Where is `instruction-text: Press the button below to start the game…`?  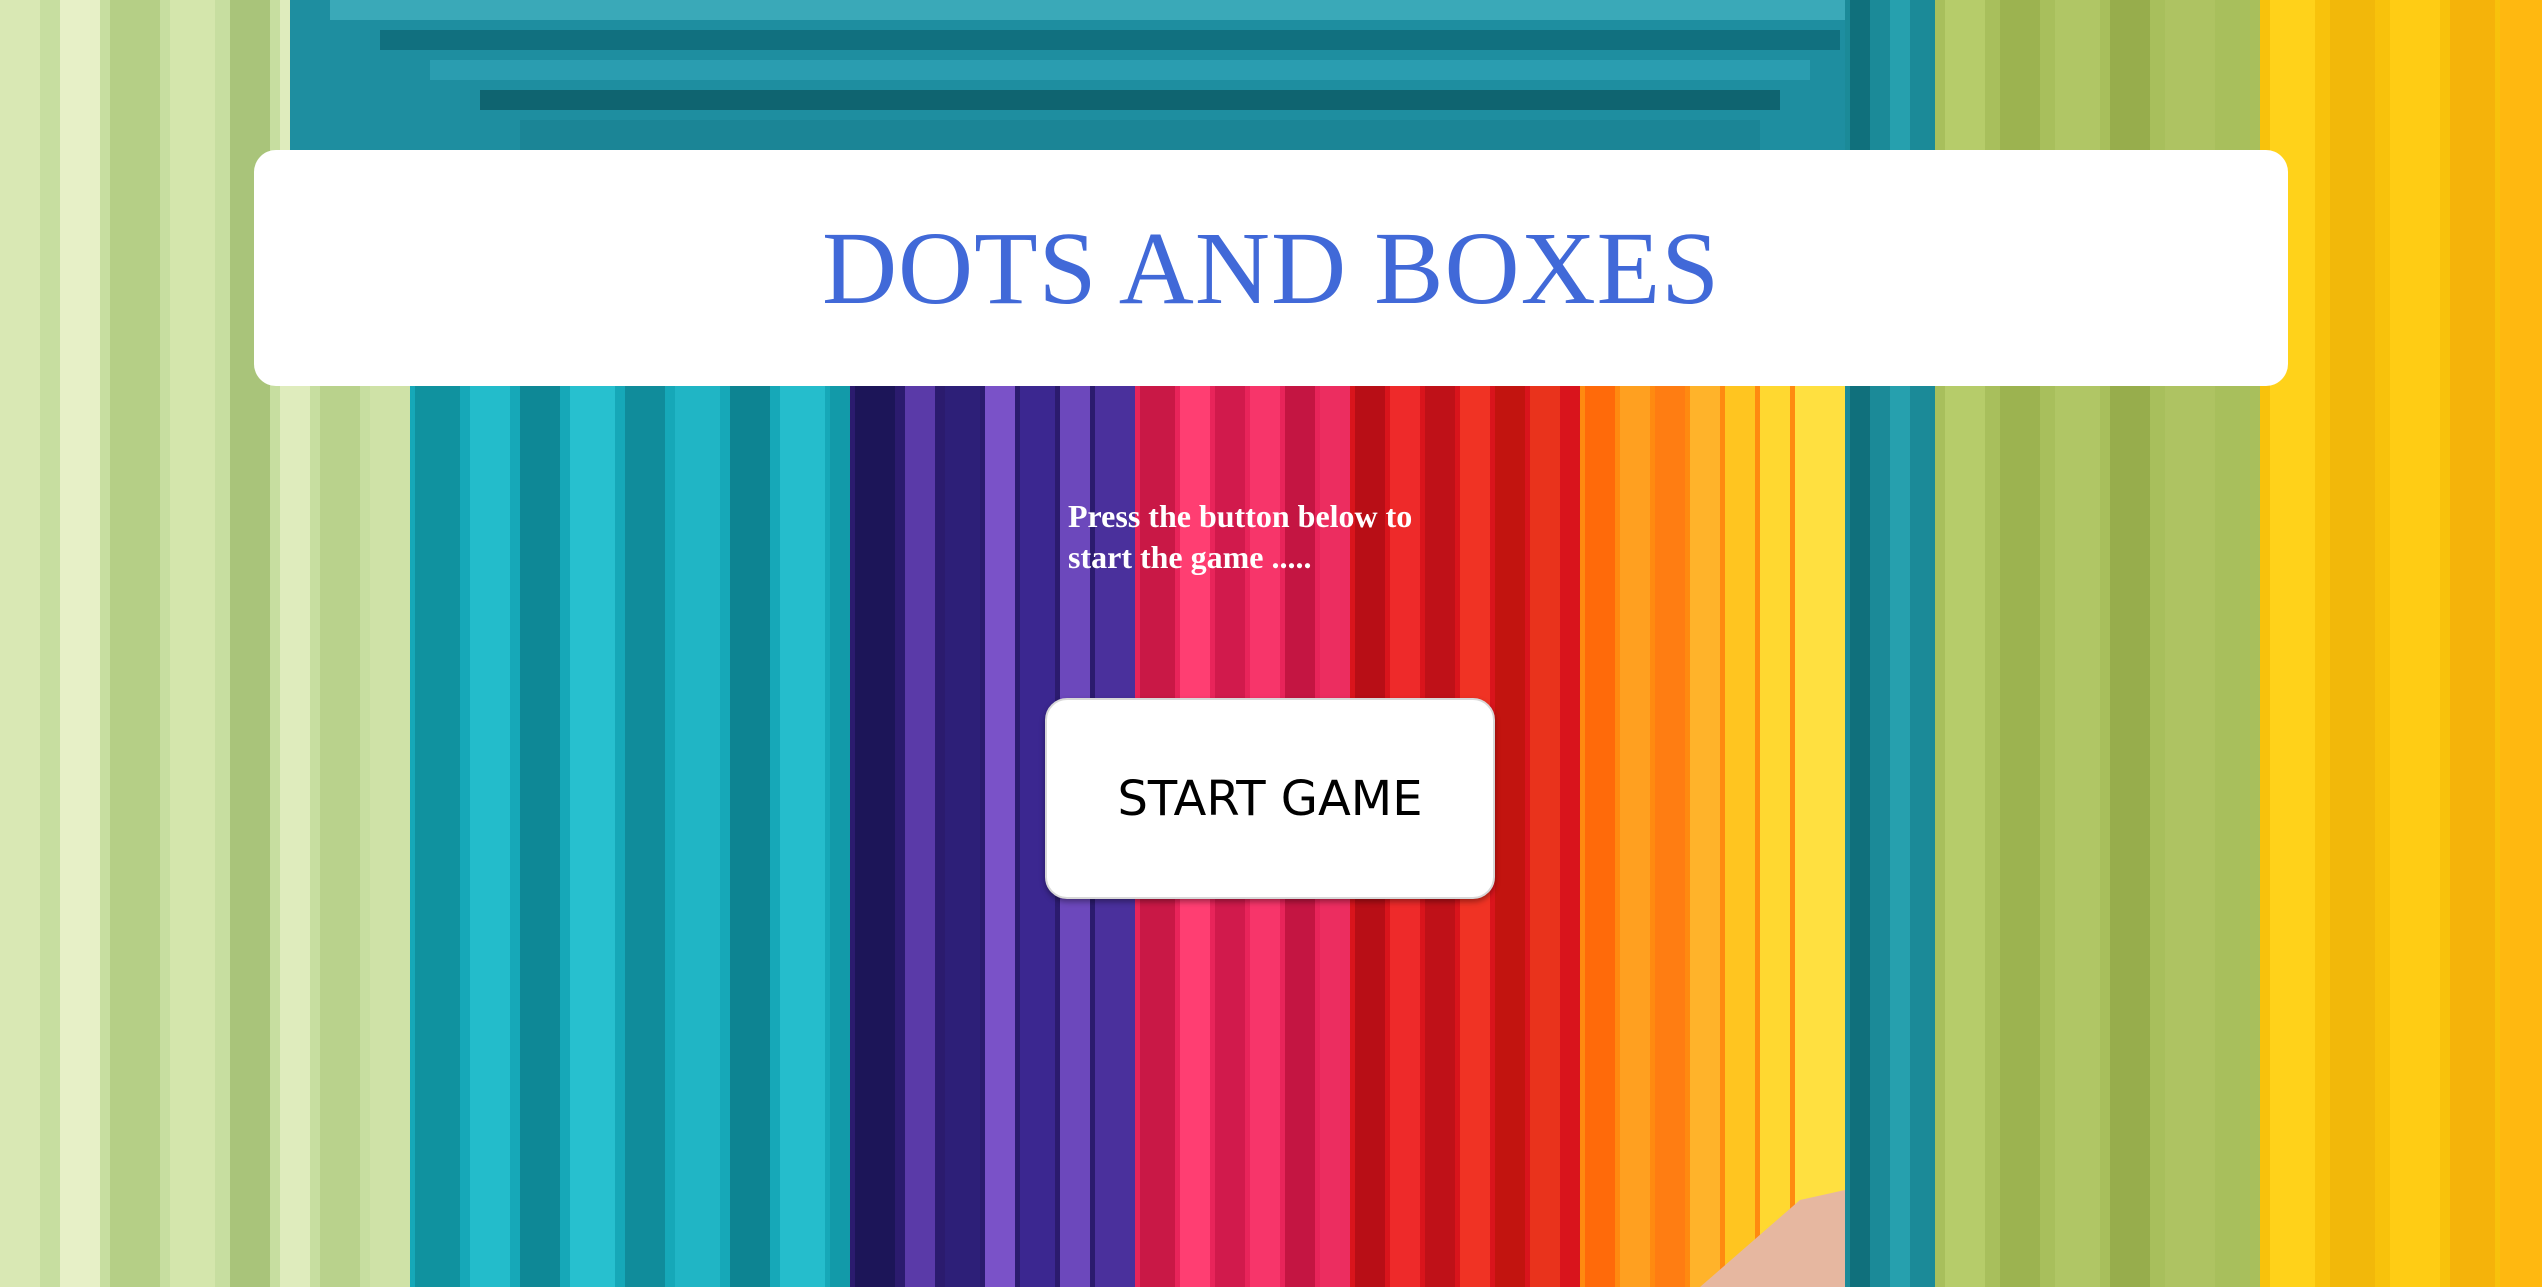
instruction-text: Press the button below to start the game… is located at coordinates (1240, 536).